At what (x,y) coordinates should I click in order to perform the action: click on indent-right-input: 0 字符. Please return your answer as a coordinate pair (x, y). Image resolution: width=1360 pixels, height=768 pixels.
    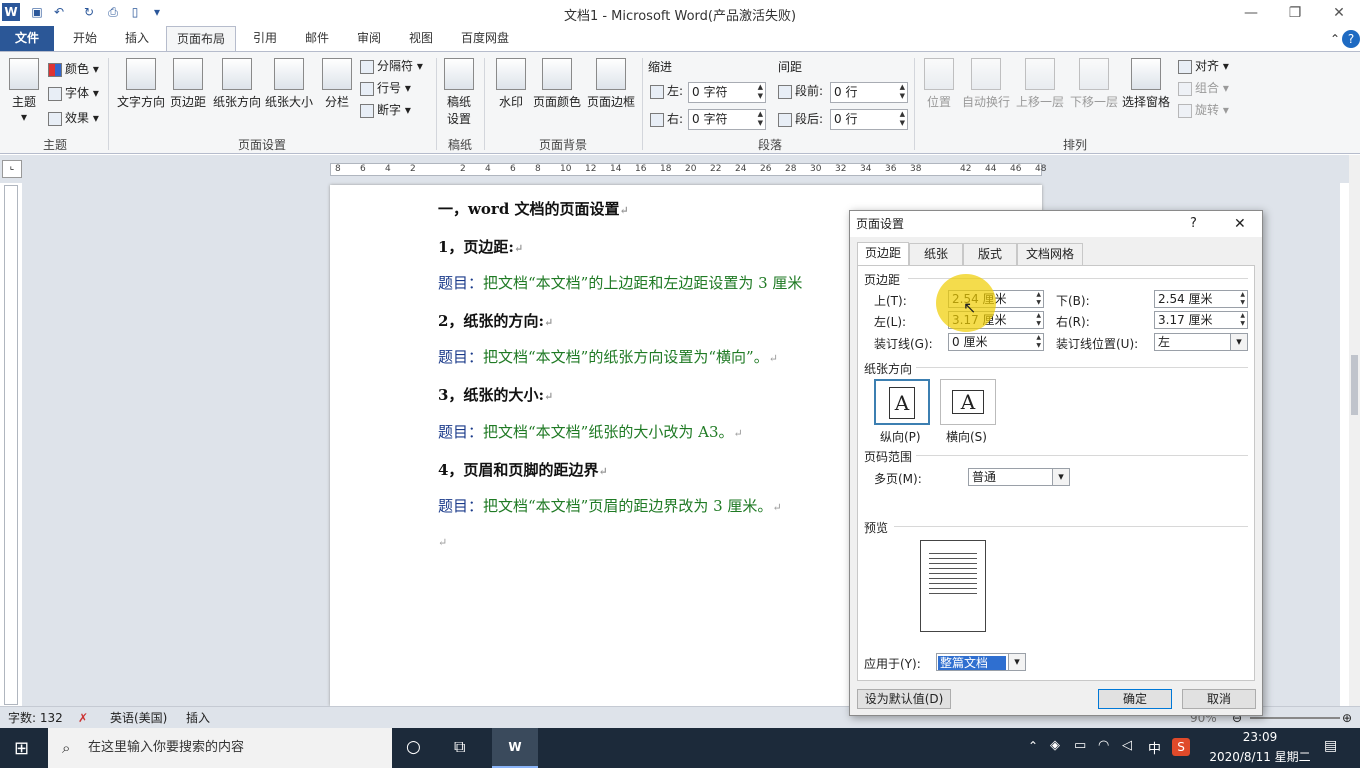
    Looking at the image, I should click on (727, 119).